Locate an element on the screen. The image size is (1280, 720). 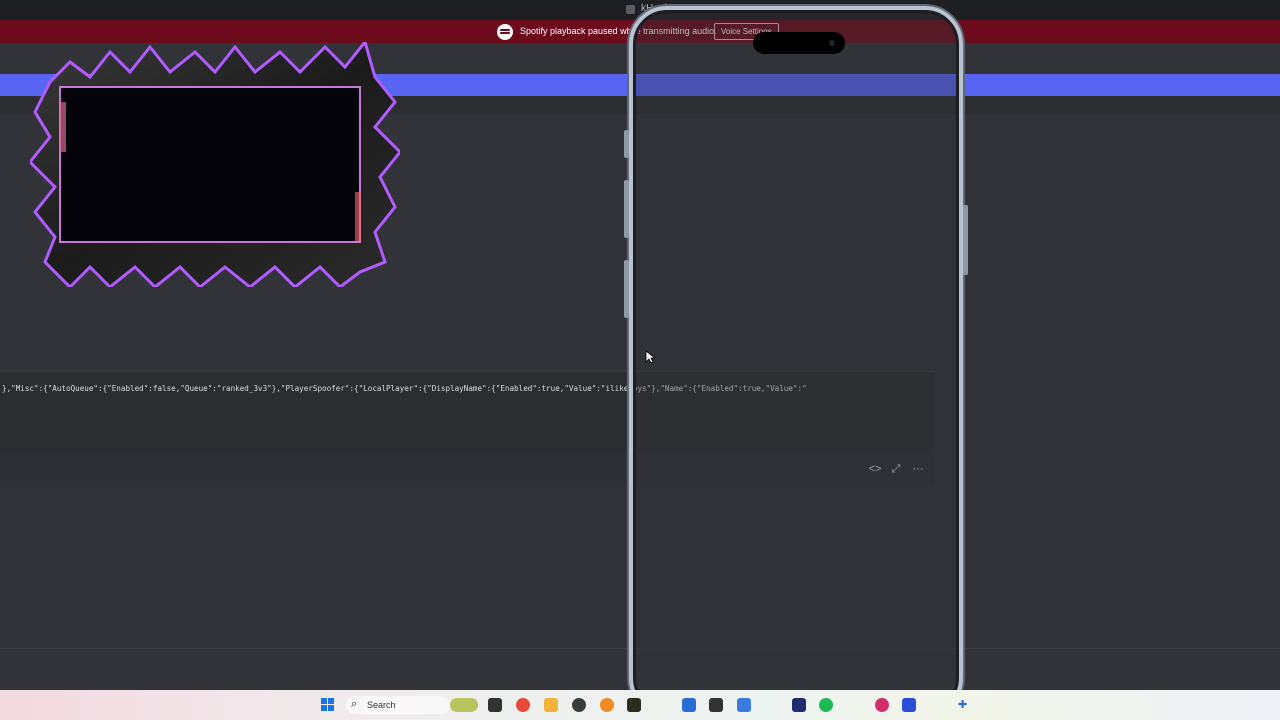
banner-screen is located at coordinates (210, 164).